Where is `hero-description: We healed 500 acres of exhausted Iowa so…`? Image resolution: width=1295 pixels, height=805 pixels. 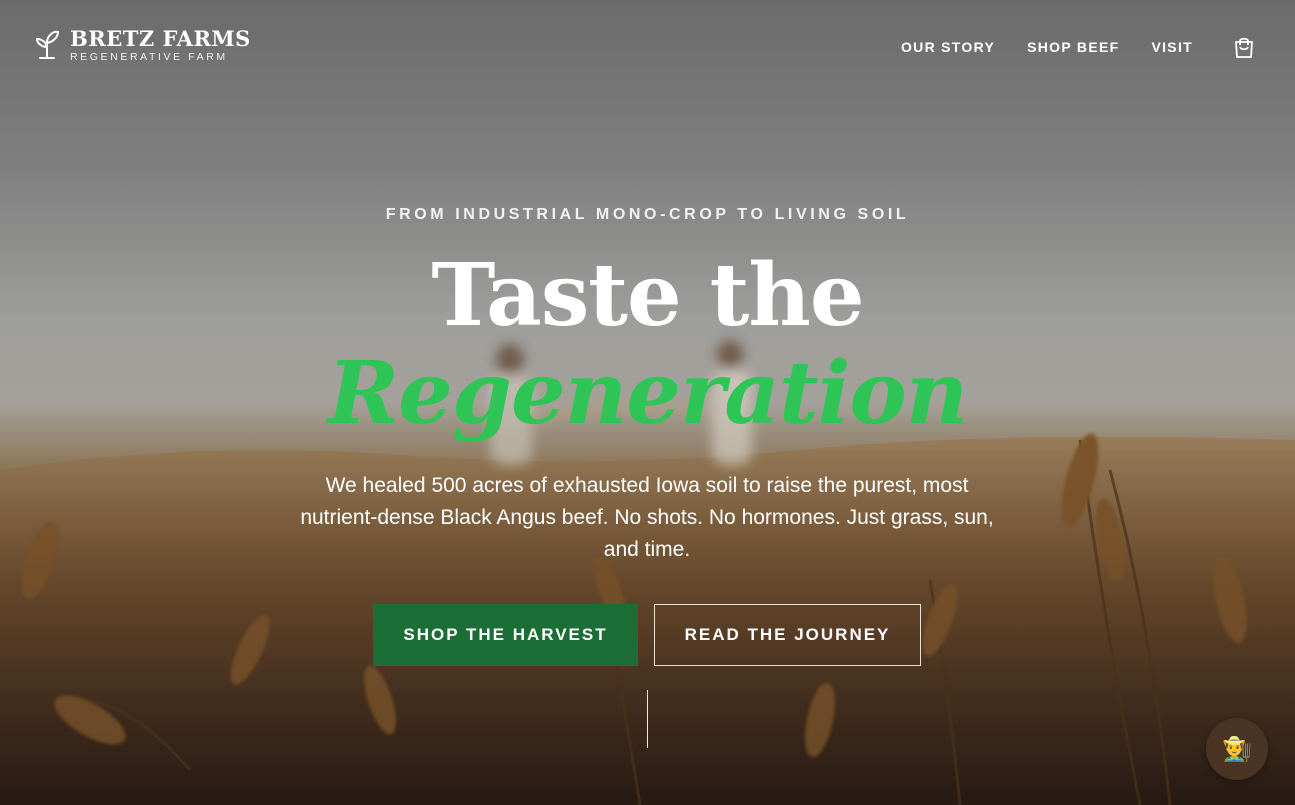
hero-description: We healed 500 acres of exhausted Iowa so… is located at coordinates (647, 517).